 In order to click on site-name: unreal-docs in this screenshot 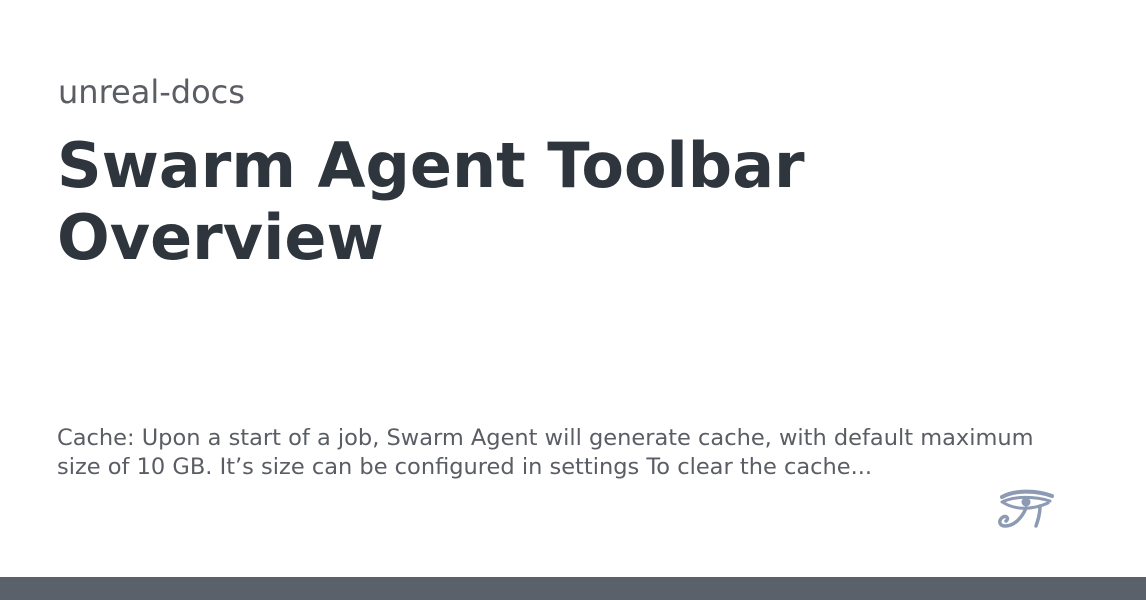, I will do `click(151, 92)`.